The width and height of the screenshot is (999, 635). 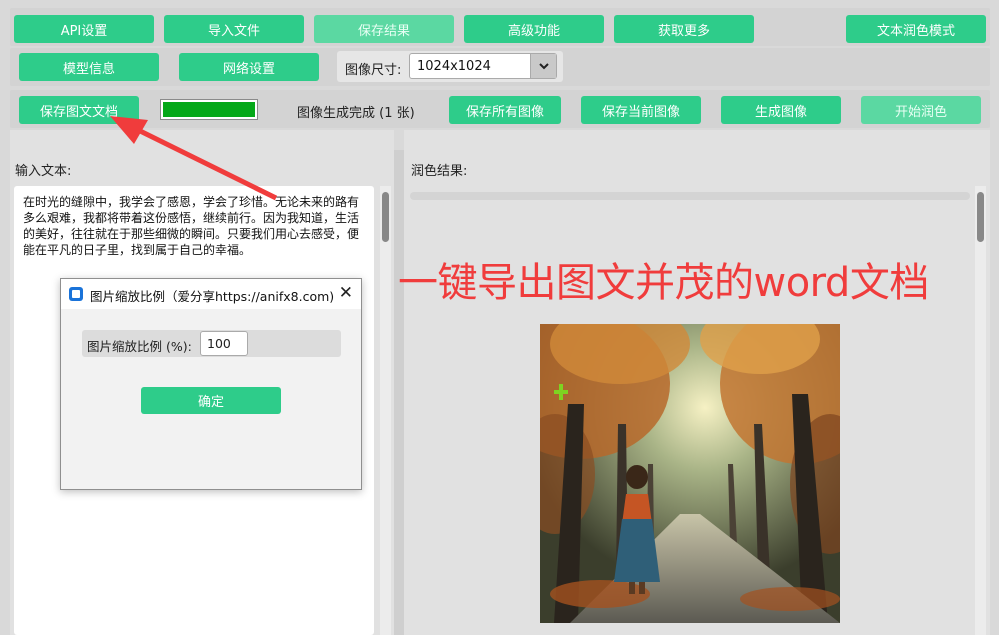 I want to click on right-scrollbar, so click(x=980, y=410).